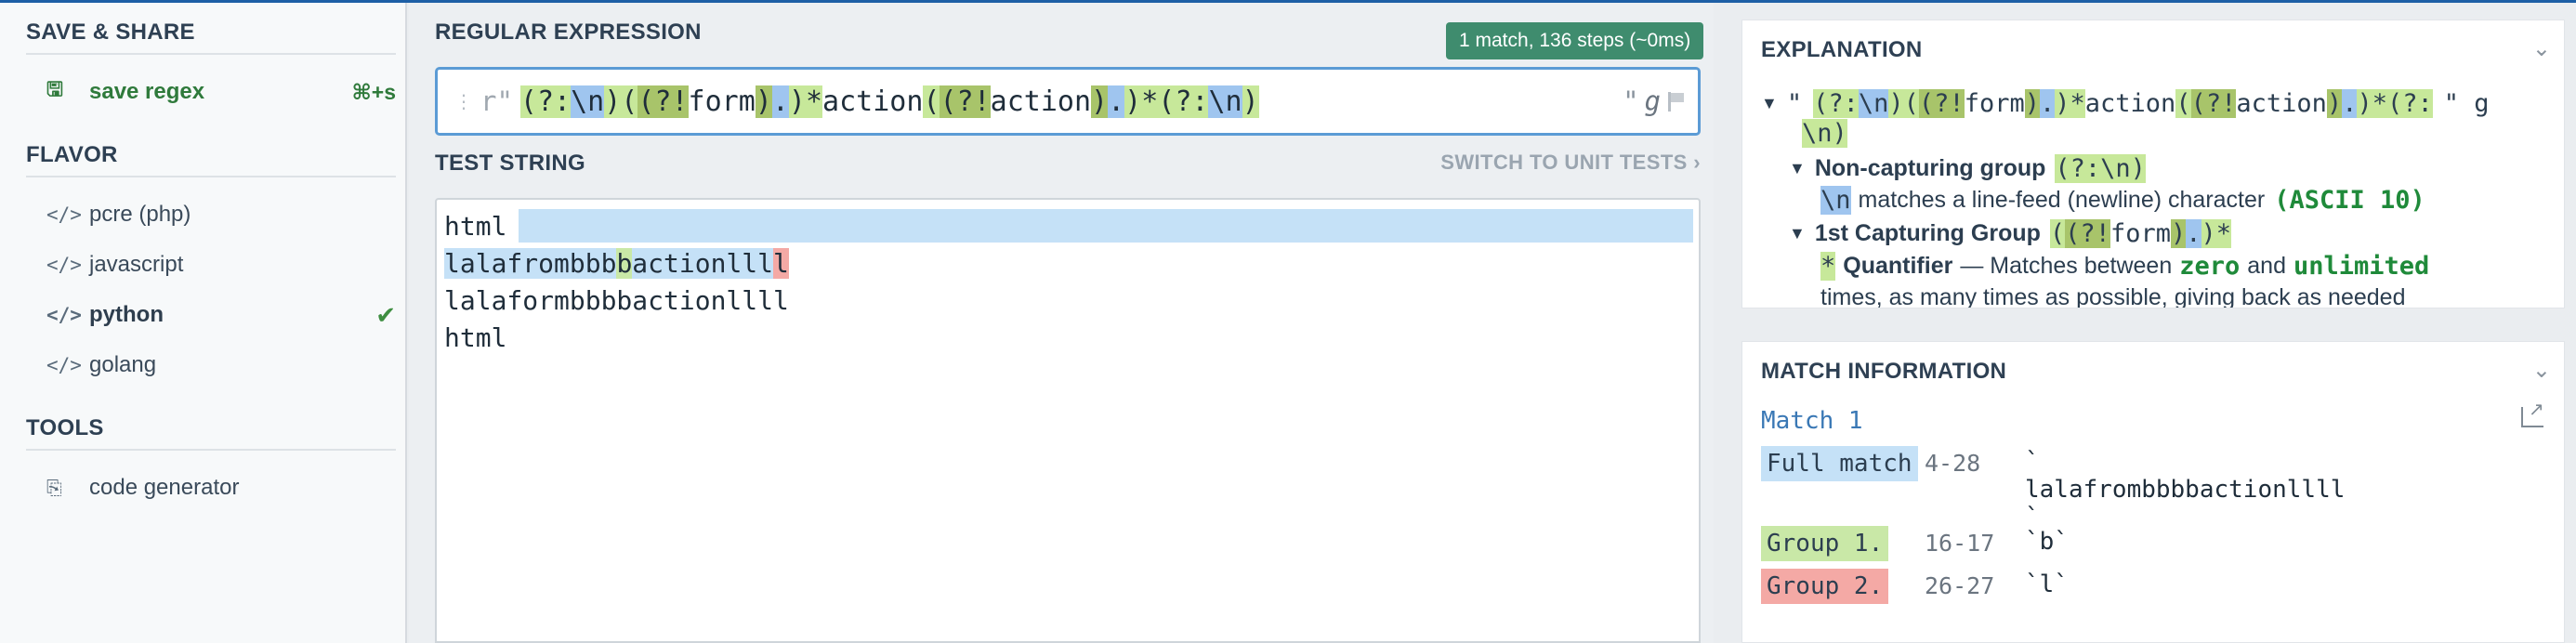 The image size is (2576, 643). Describe the element at coordinates (2266, 266) in the screenshot. I see `and-word: and` at that location.